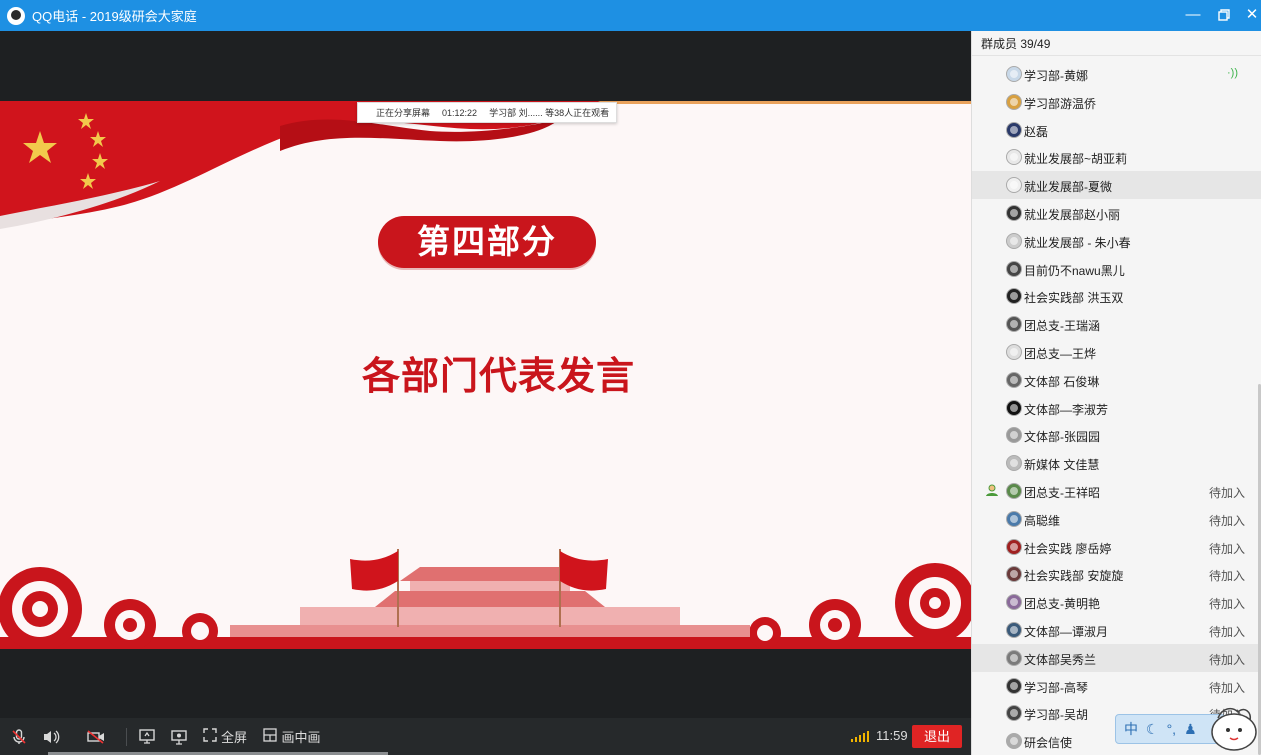 The width and height of the screenshot is (1261, 755). Describe the element at coordinates (1131, 729) in the screenshot. I see `ime-chinese-mode: 中` at that location.